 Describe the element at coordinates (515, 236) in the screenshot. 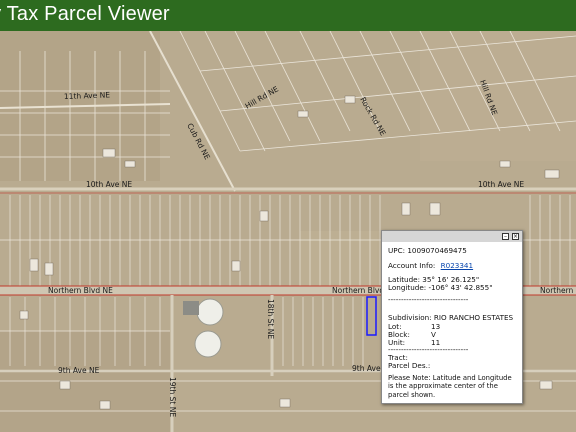

I see `close-icon: ×` at that location.